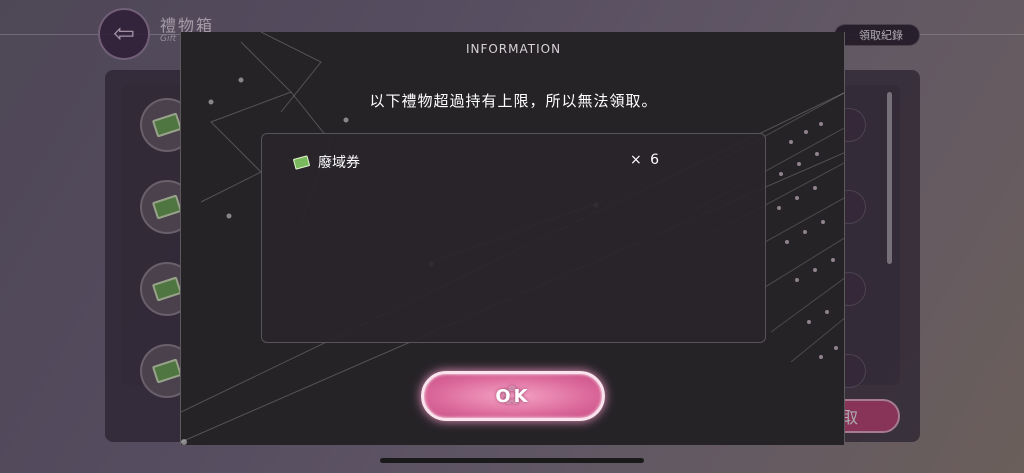 Image resolution: width=1024 pixels, height=473 pixels. I want to click on dialog-title: INFORMATION, so click(513, 49).